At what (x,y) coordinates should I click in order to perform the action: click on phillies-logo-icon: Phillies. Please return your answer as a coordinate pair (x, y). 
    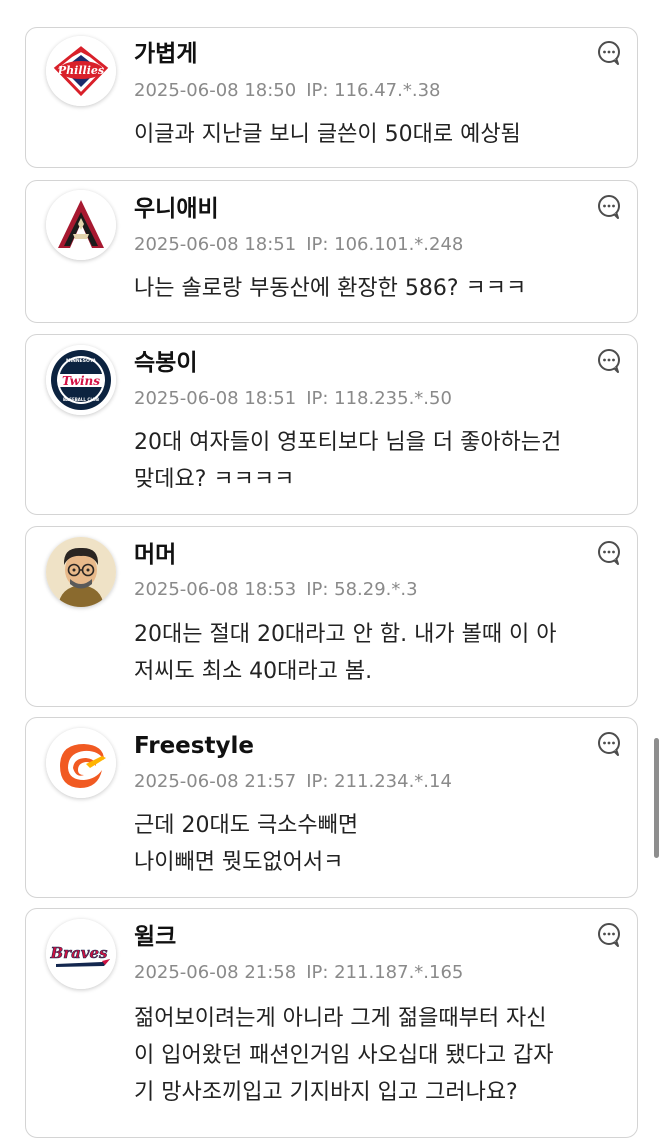
    Looking at the image, I should click on (81, 71).